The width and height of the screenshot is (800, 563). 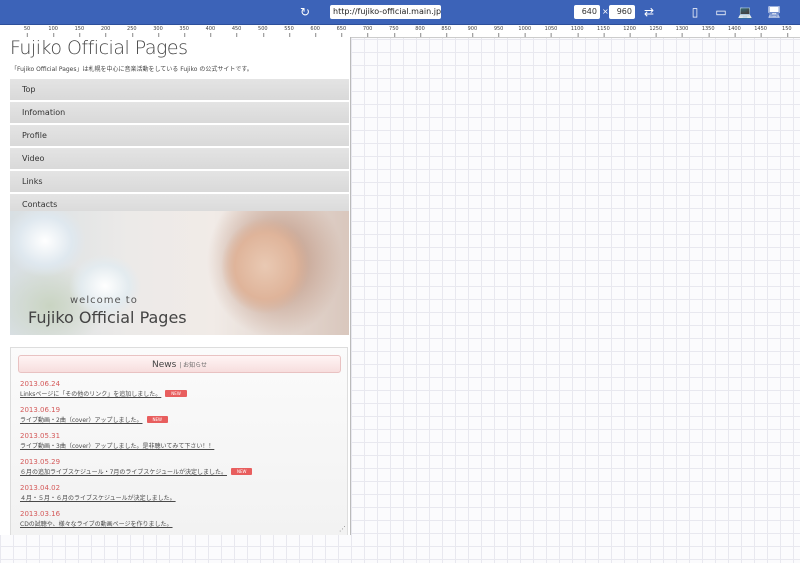 What do you see at coordinates (236, 31) in the screenshot?
I see `ruler-tick: 450` at bounding box center [236, 31].